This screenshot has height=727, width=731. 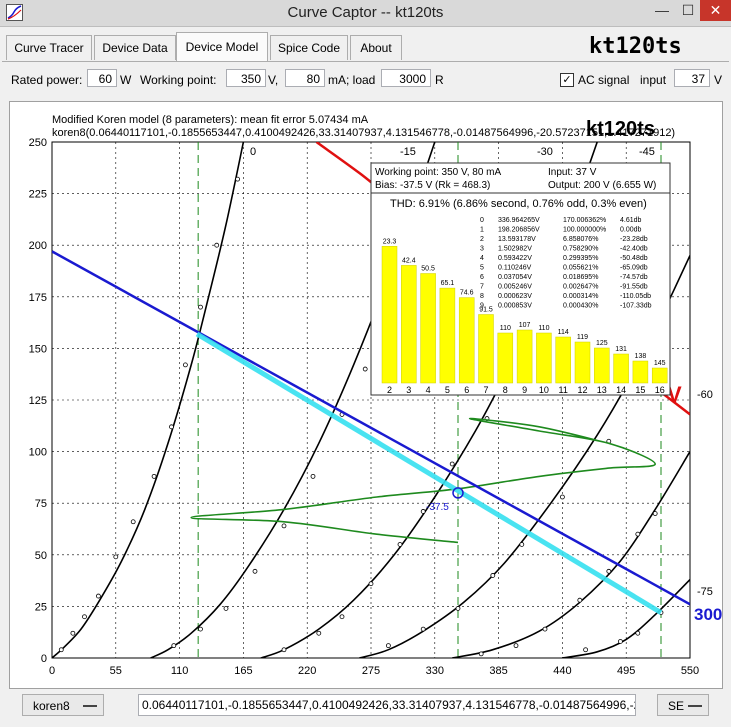 What do you see at coordinates (376, 47) in the screenshot?
I see `tab-about: About` at bounding box center [376, 47].